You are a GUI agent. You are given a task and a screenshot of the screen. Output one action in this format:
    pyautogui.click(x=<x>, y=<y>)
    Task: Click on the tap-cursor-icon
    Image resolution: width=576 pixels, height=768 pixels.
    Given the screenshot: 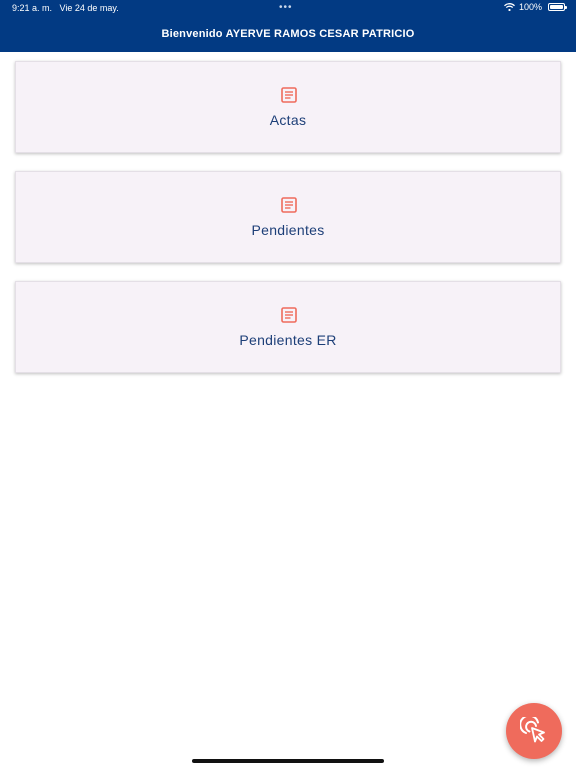 What is the action you would take?
    pyautogui.click(x=532, y=730)
    